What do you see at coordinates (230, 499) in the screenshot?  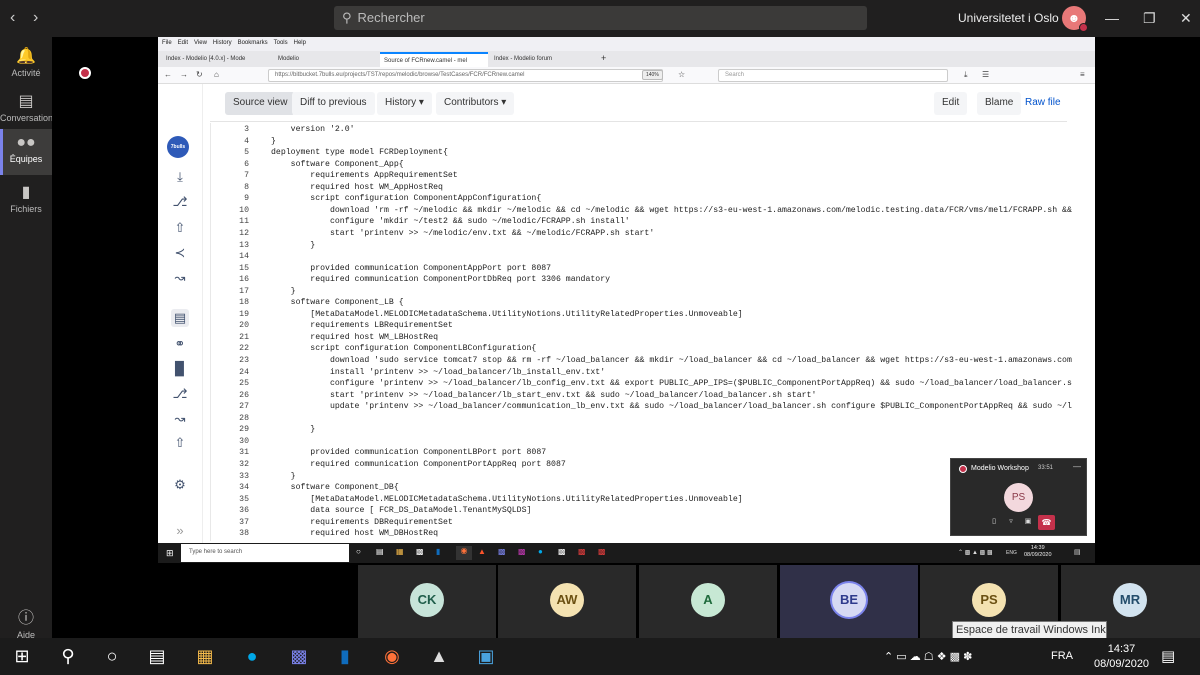 I see `line-number: 35` at bounding box center [230, 499].